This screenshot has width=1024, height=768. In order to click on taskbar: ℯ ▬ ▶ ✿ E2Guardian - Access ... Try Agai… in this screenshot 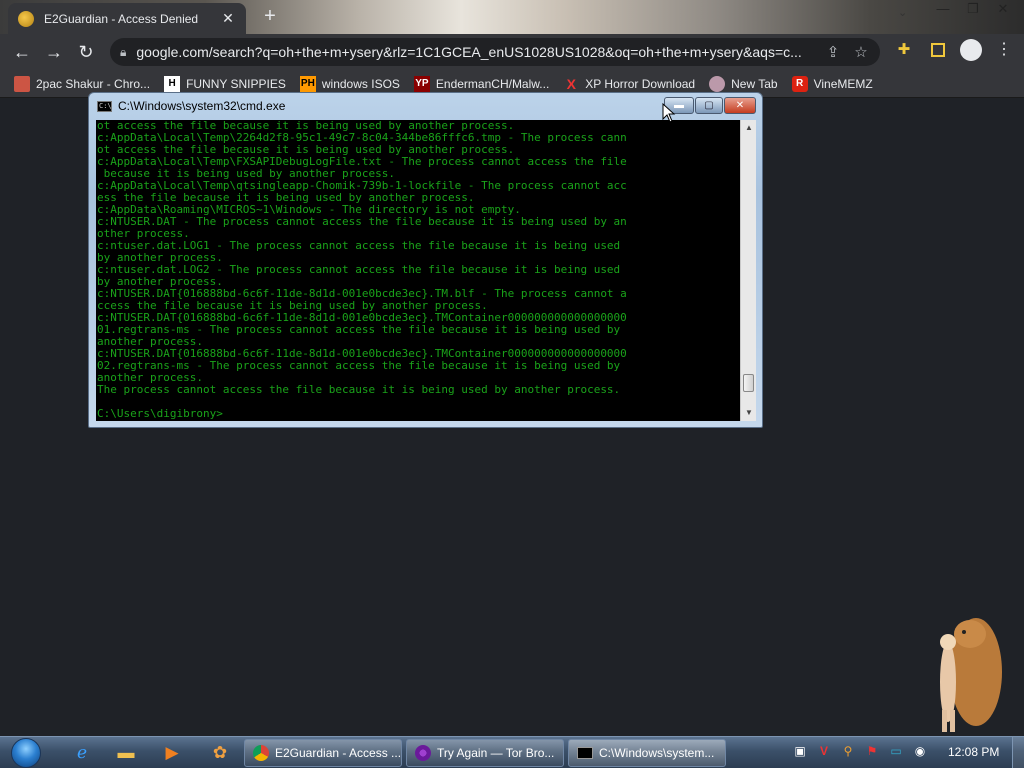, I will do `click(512, 752)`.